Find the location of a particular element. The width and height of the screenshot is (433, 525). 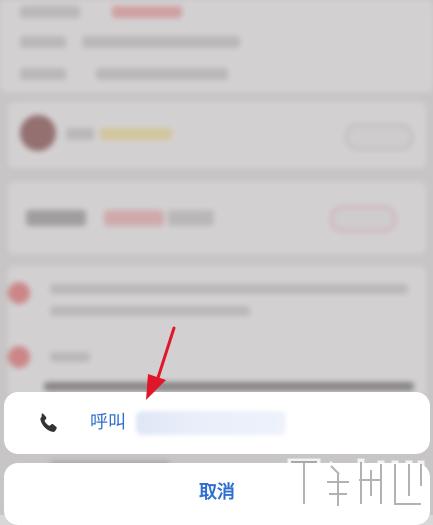

call-option-button: 呼叫 is located at coordinates (217, 423).